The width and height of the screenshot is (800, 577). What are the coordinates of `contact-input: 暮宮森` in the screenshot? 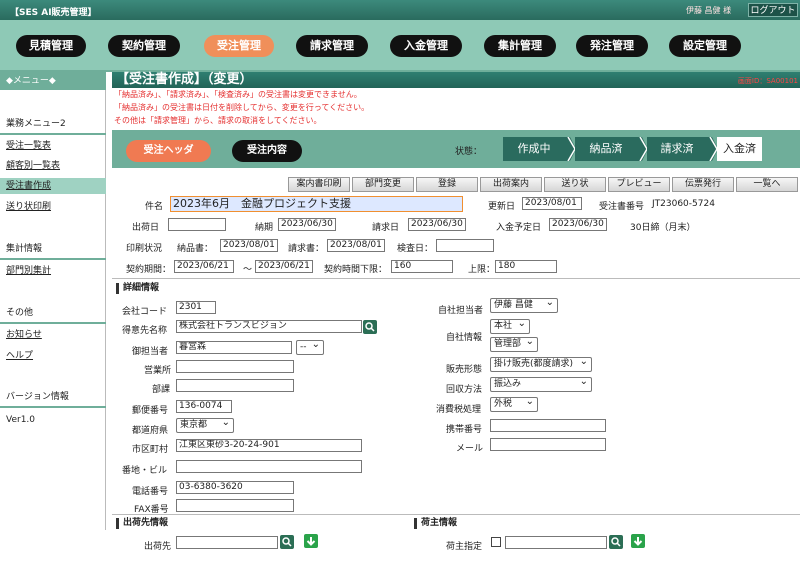 It's located at (234, 347).